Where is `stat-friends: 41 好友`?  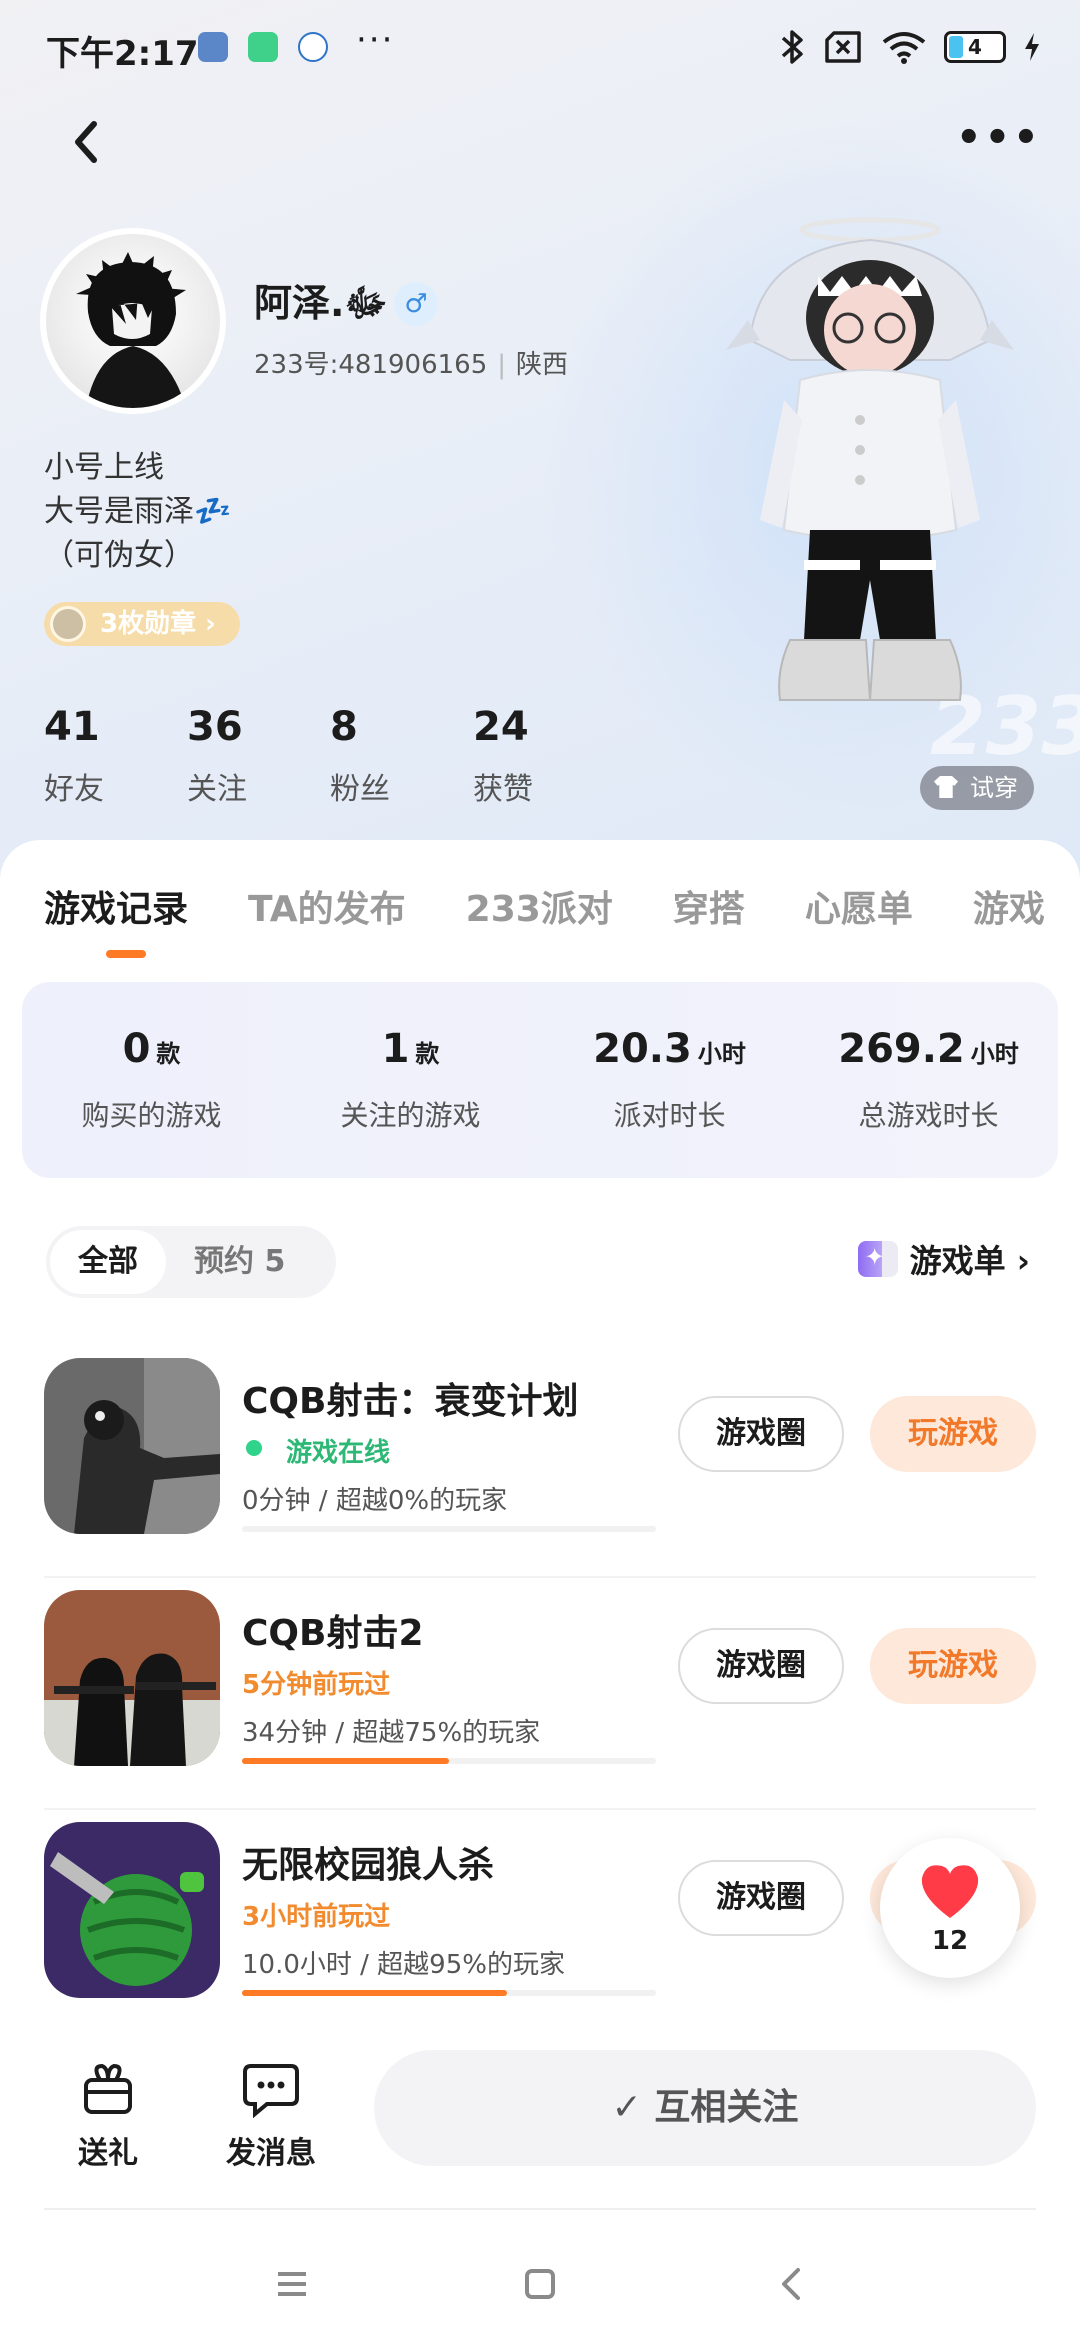
stat-friends: 41 好友 is located at coordinates (115, 756).